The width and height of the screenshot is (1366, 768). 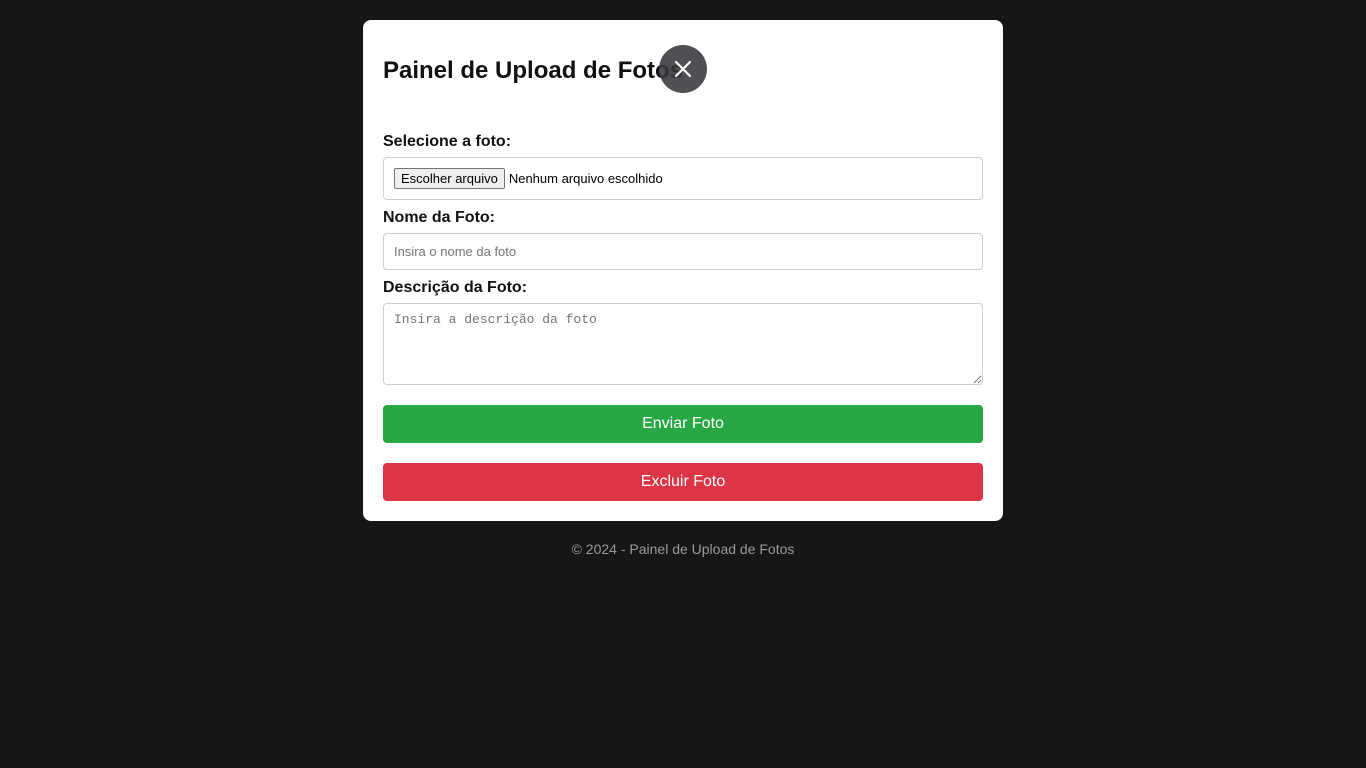 I want to click on close-icon, so click(x=683, y=69).